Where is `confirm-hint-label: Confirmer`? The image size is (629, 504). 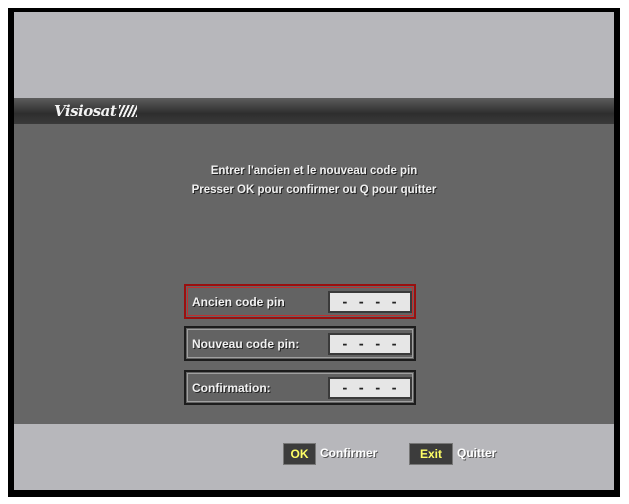 confirm-hint-label: Confirmer is located at coordinates (349, 453).